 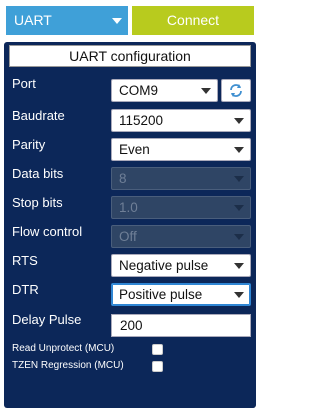 What do you see at coordinates (164, 265) in the screenshot?
I see `rts-select-value: Negative pulse` at bounding box center [164, 265].